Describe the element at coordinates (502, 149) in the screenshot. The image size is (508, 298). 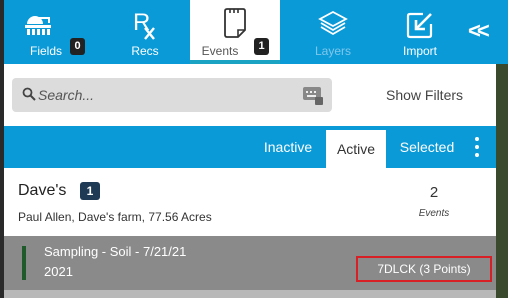
I see `map-edge` at that location.